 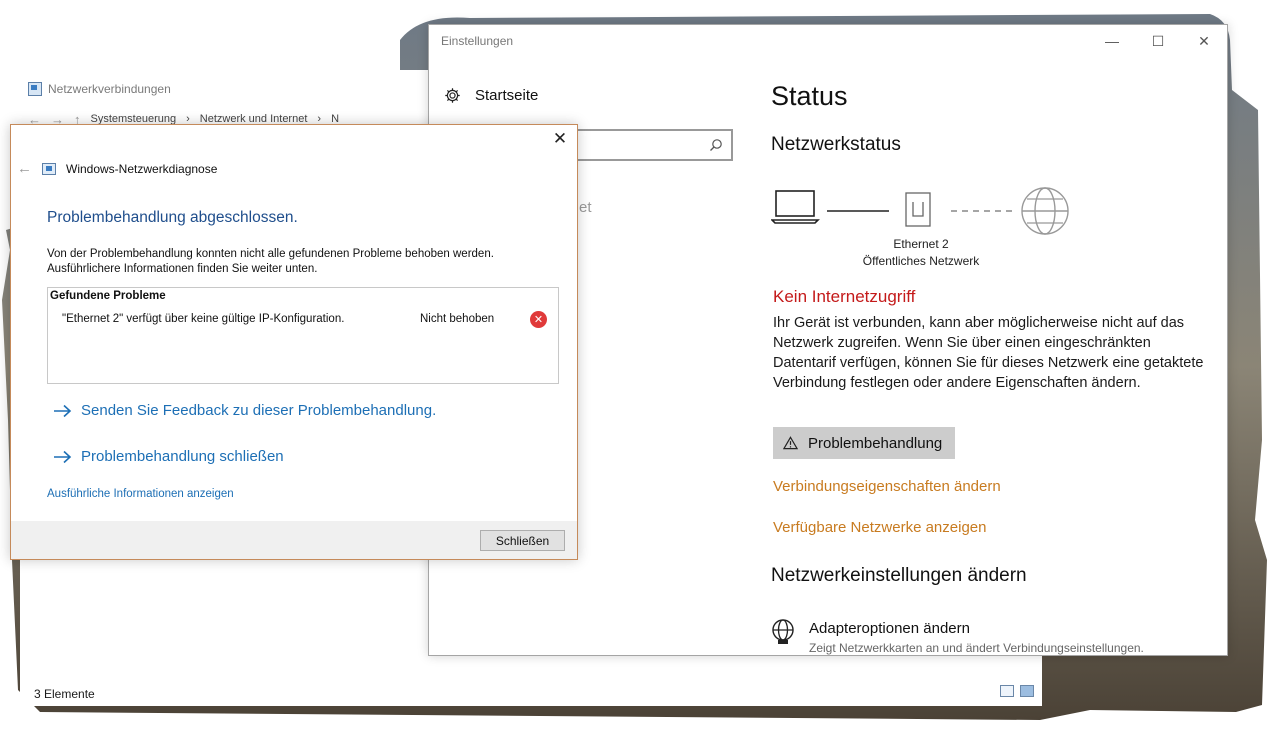 I want to click on ethernet-port-icon, so click(x=918, y=209).